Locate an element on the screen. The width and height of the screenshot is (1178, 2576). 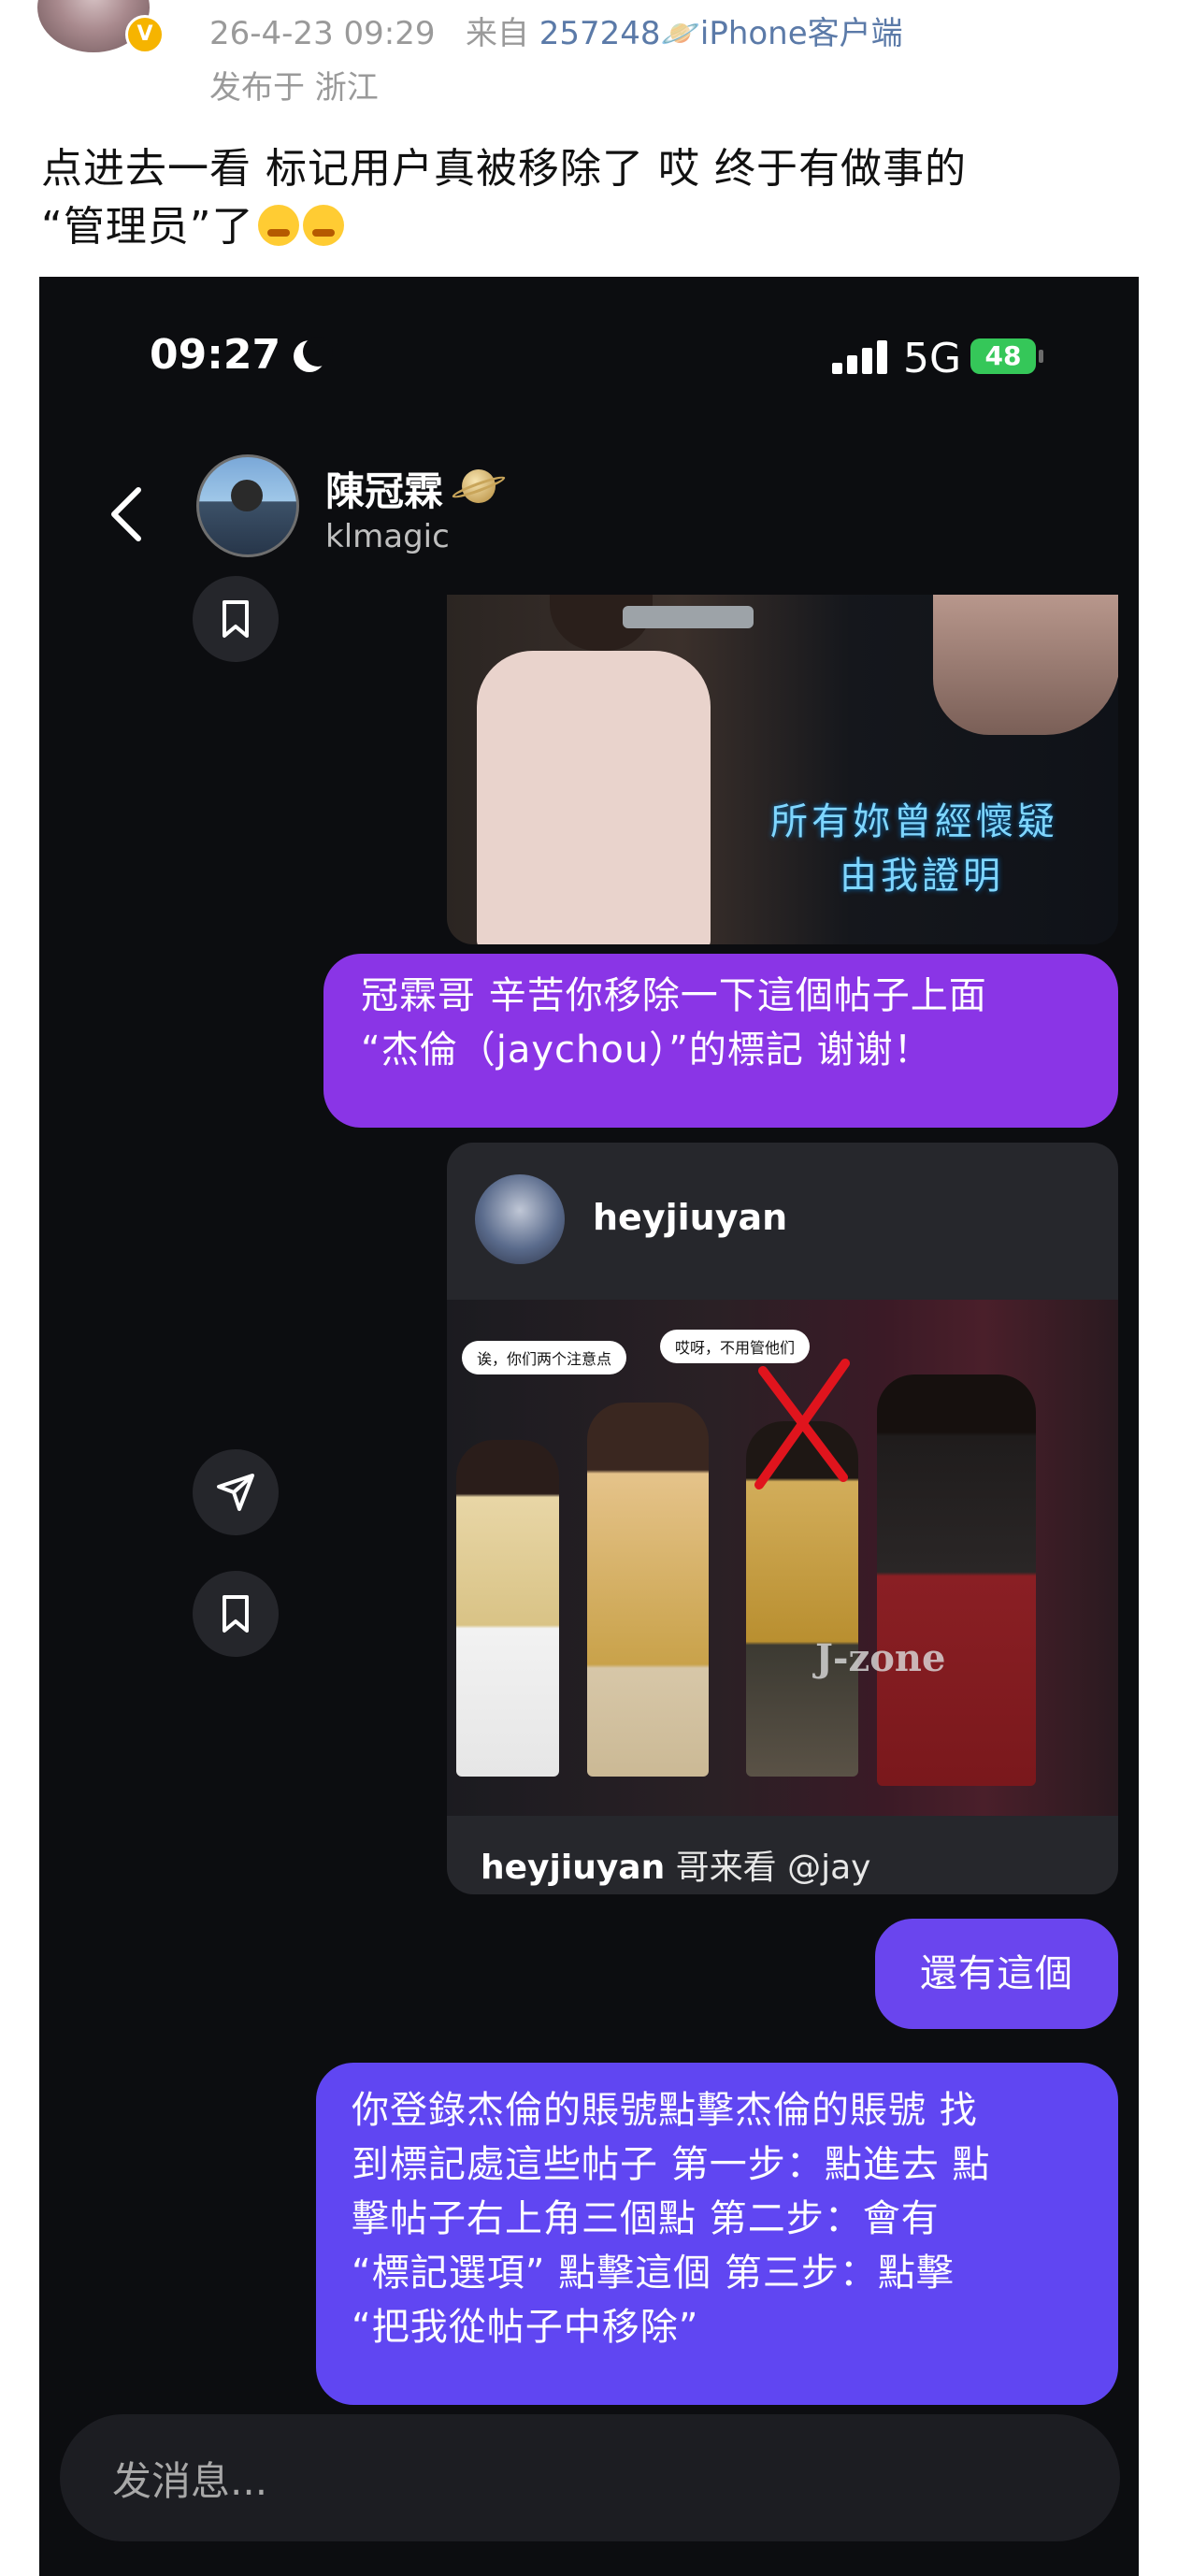
network-type: 5G is located at coordinates (932, 359).